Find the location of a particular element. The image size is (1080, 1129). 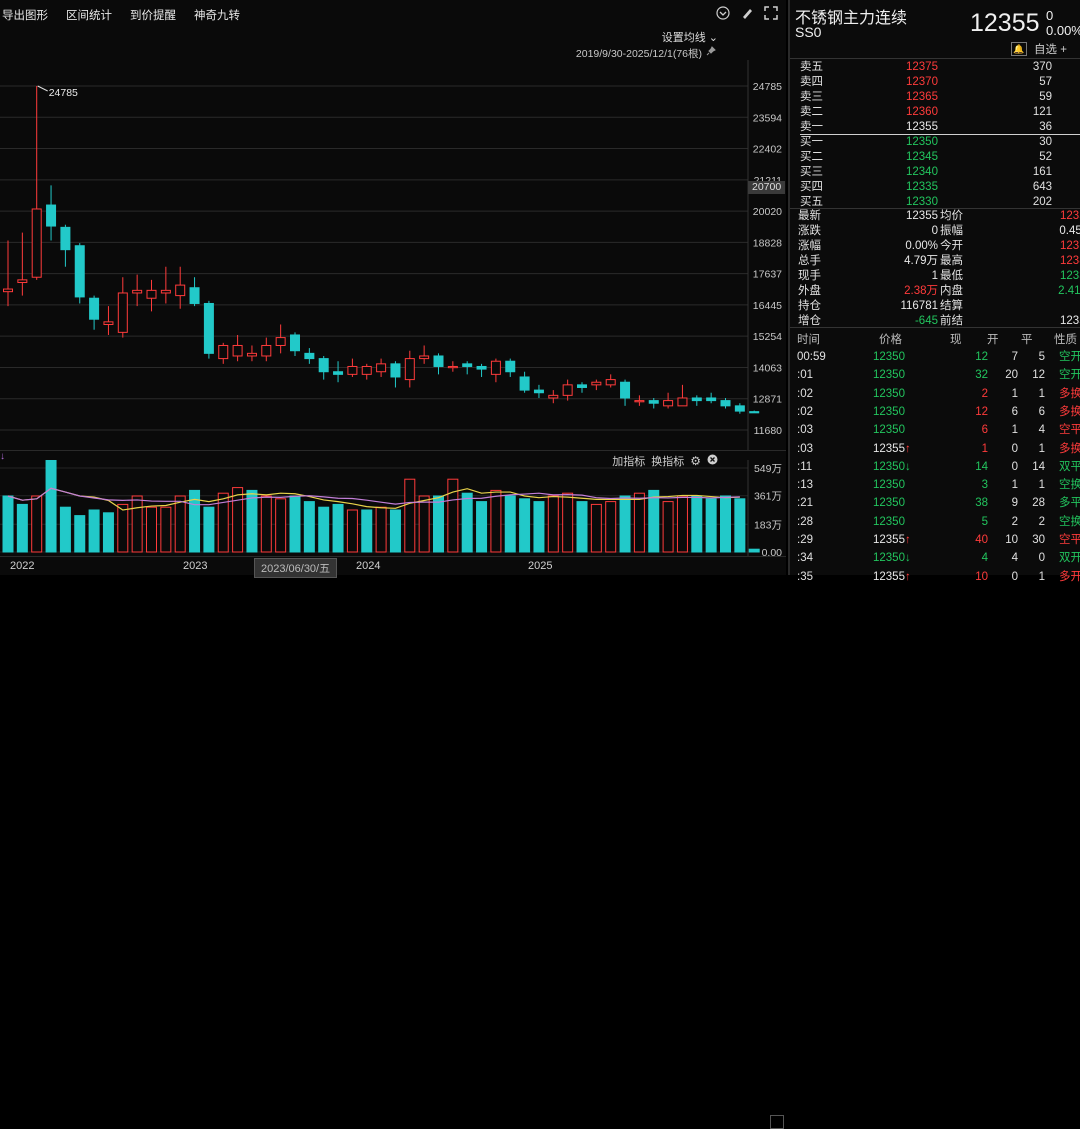

tick-row: 00:59 12350 12 7 5 空开 is located at coordinates (935, 357).